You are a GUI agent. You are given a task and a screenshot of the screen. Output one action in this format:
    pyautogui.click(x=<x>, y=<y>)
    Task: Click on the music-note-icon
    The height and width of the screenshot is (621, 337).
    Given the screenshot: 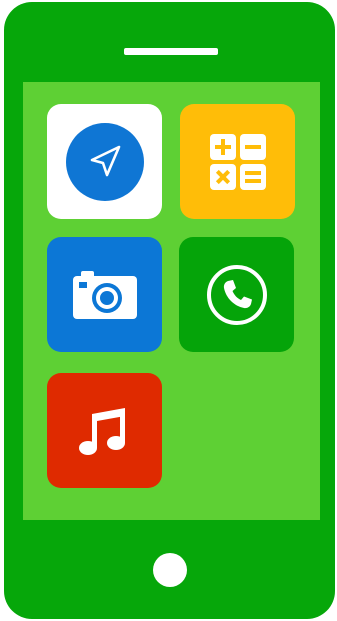 What is the action you would take?
    pyautogui.click(x=101, y=431)
    